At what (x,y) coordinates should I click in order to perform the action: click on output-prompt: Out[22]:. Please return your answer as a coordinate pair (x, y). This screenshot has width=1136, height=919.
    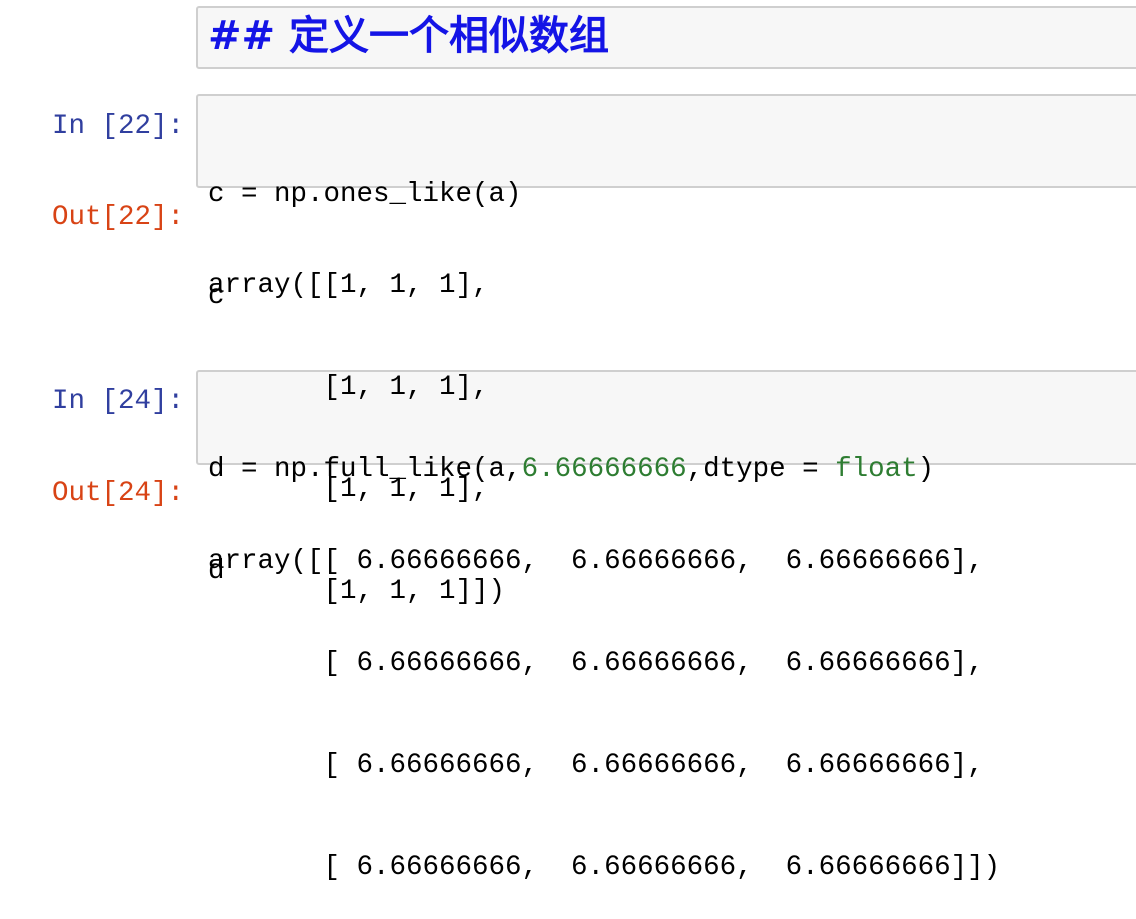
    Looking at the image, I should click on (117, 217).